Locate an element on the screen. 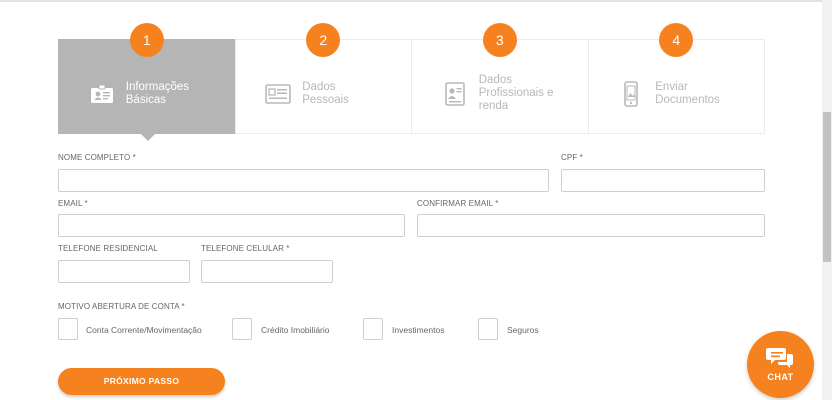 The height and width of the screenshot is (400, 832). page-scrollbar is located at coordinates (827, 200).